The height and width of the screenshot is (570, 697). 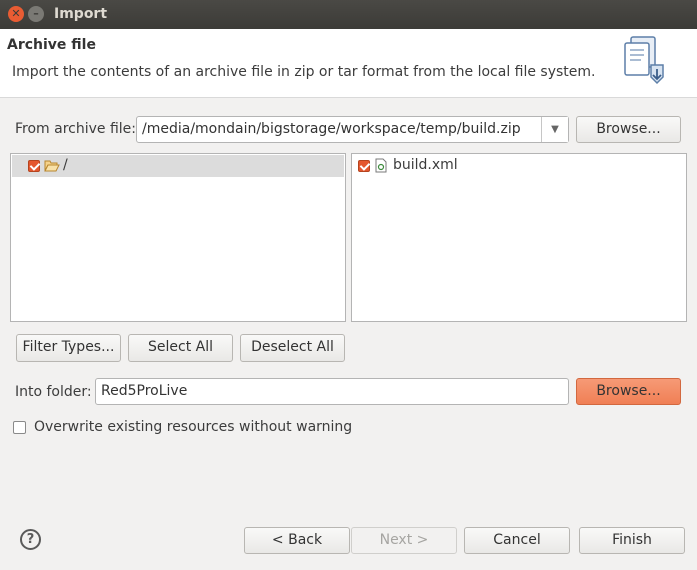 What do you see at coordinates (519, 237) in the screenshot?
I see `file-list: build.xml` at bounding box center [519, 237].